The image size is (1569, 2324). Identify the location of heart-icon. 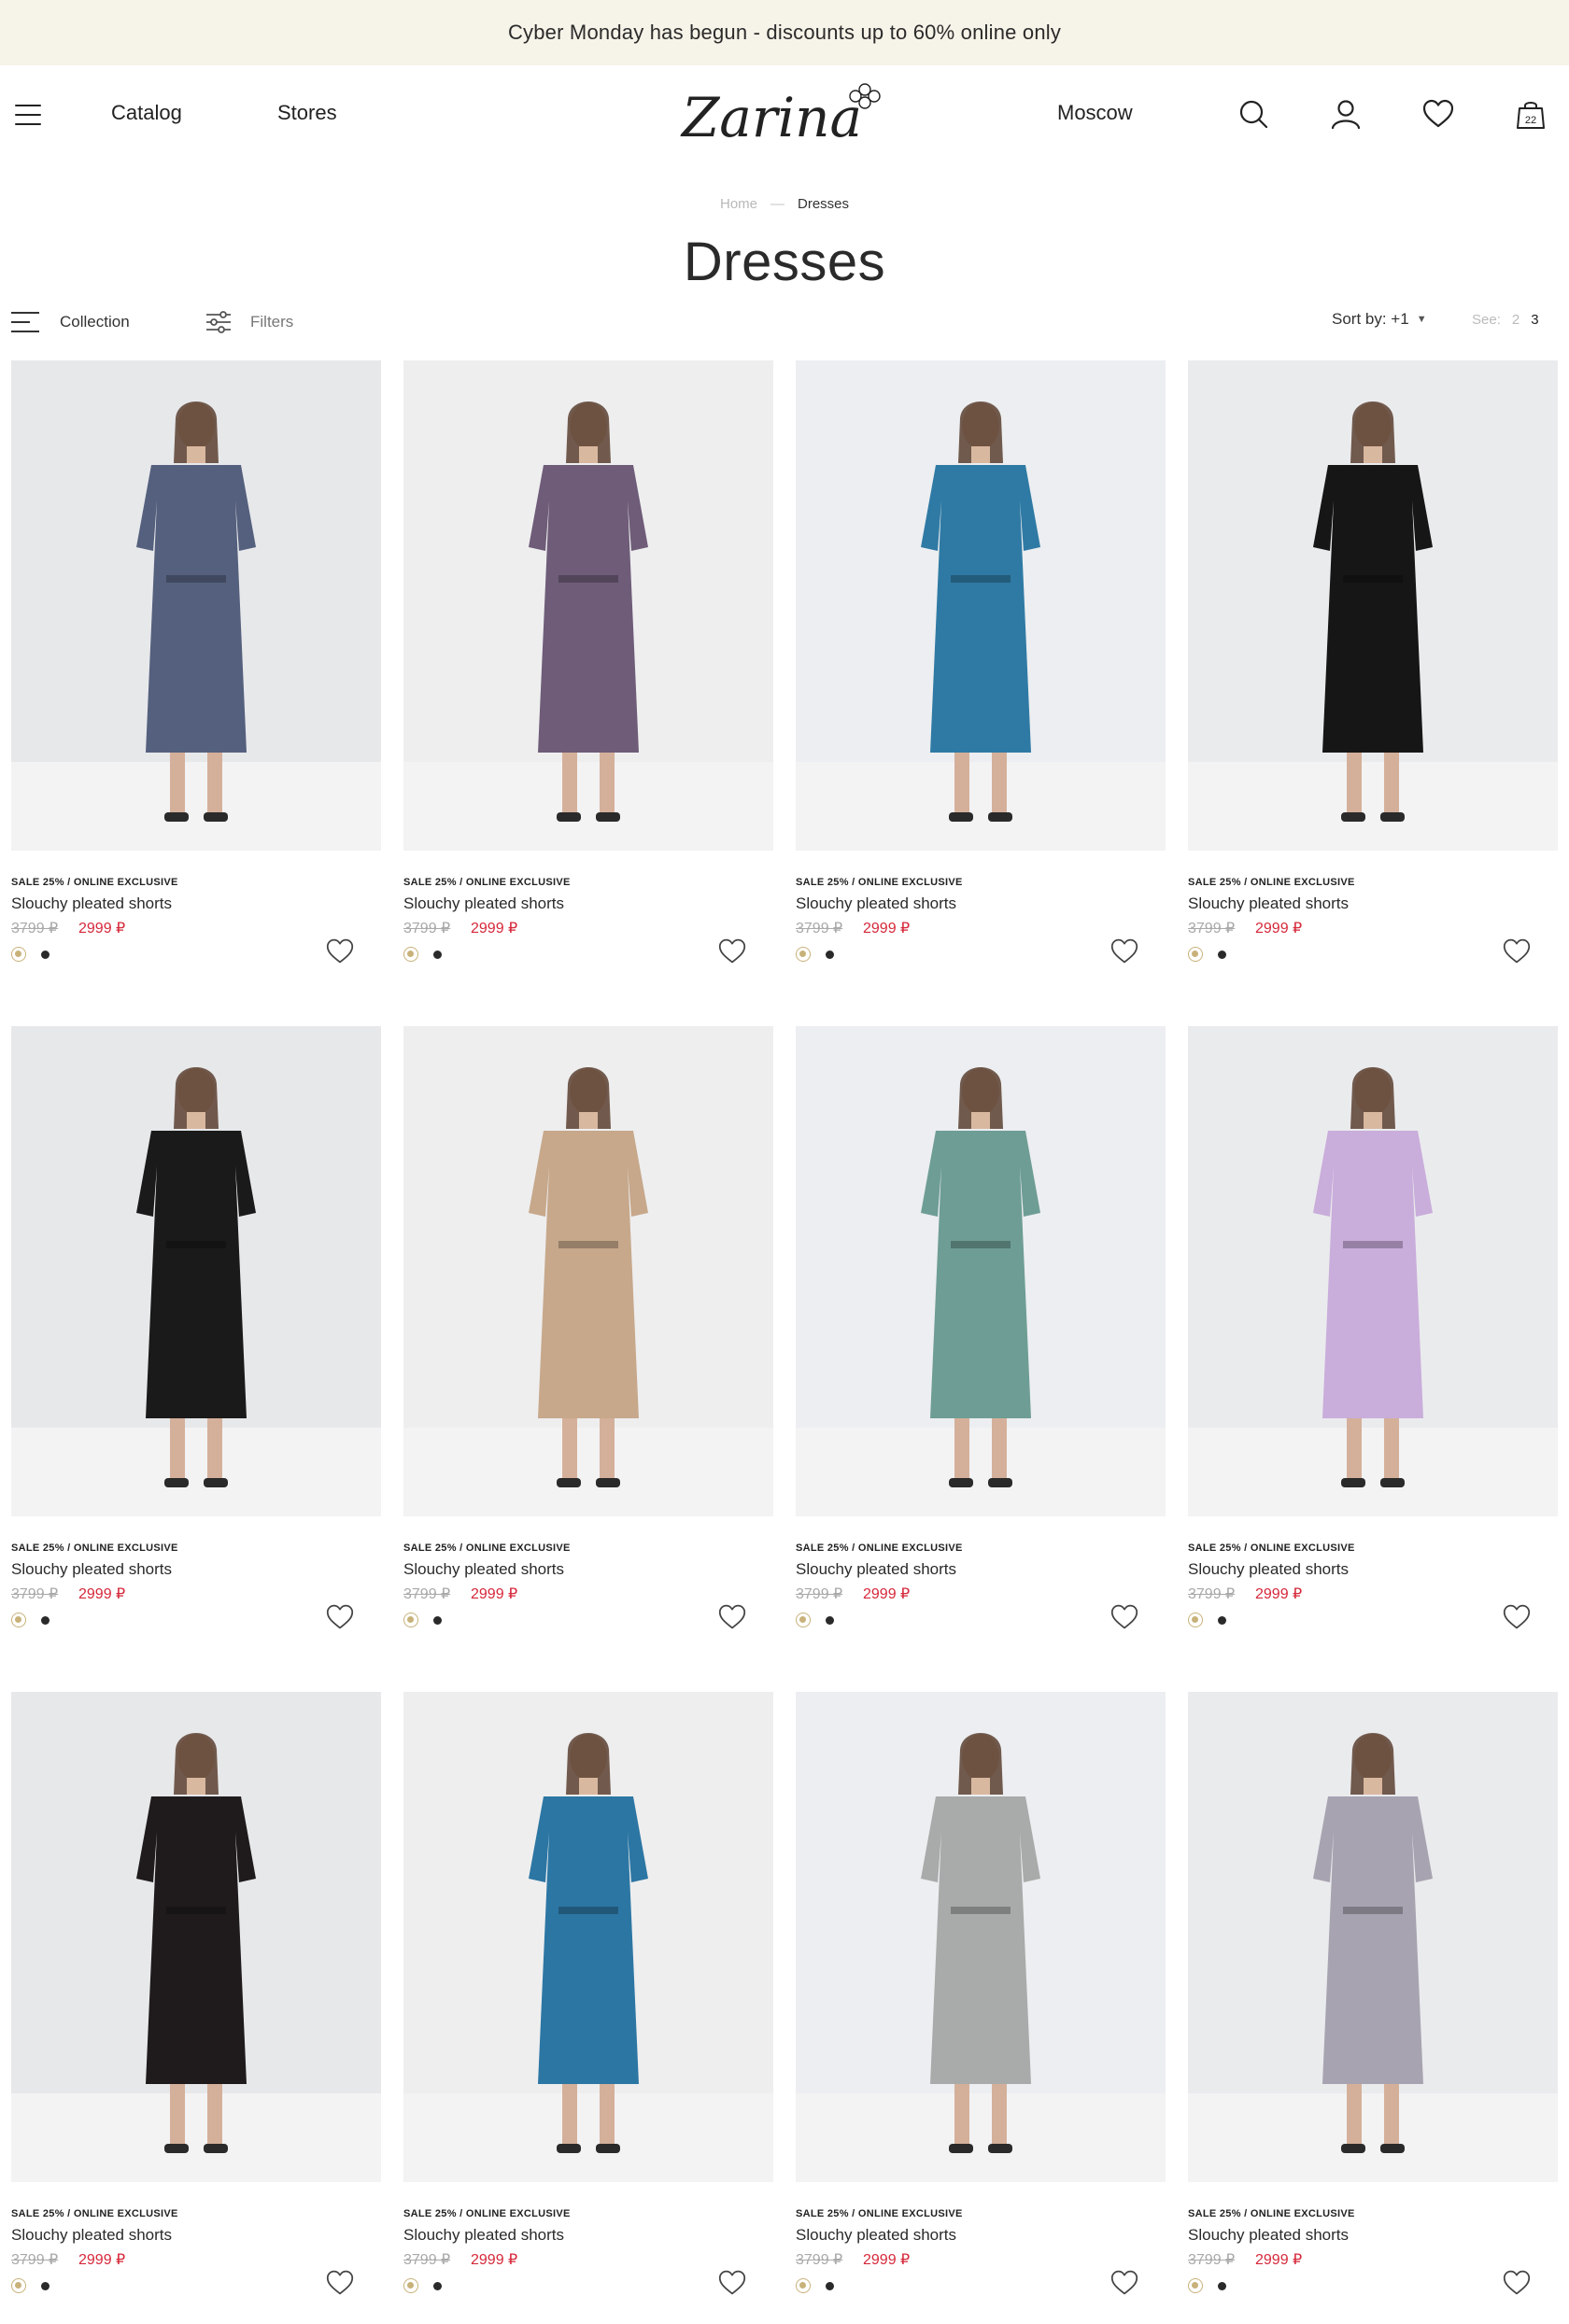
(1438, 114).